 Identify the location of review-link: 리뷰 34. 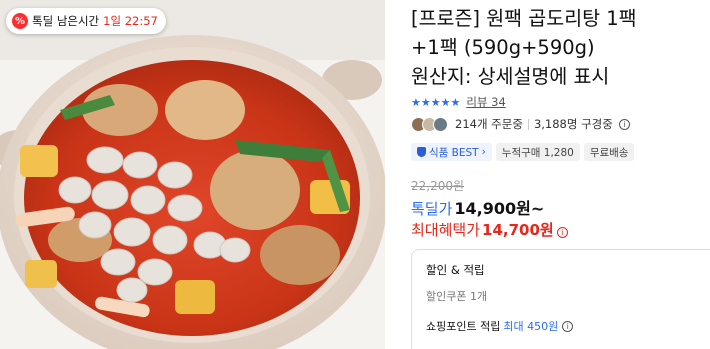
(485, 102).